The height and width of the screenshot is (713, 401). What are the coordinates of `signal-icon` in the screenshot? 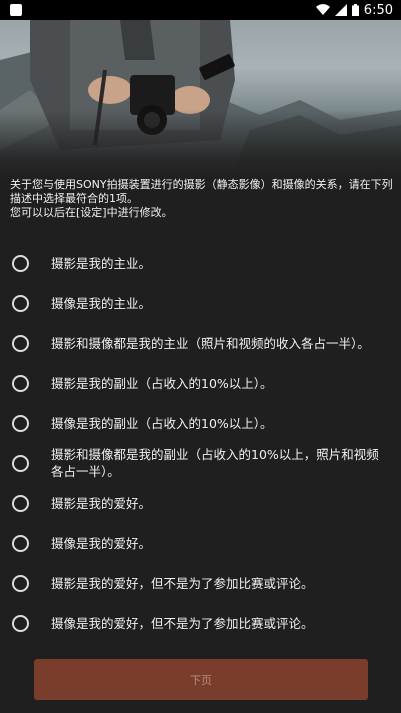 It's located at (340, 10).